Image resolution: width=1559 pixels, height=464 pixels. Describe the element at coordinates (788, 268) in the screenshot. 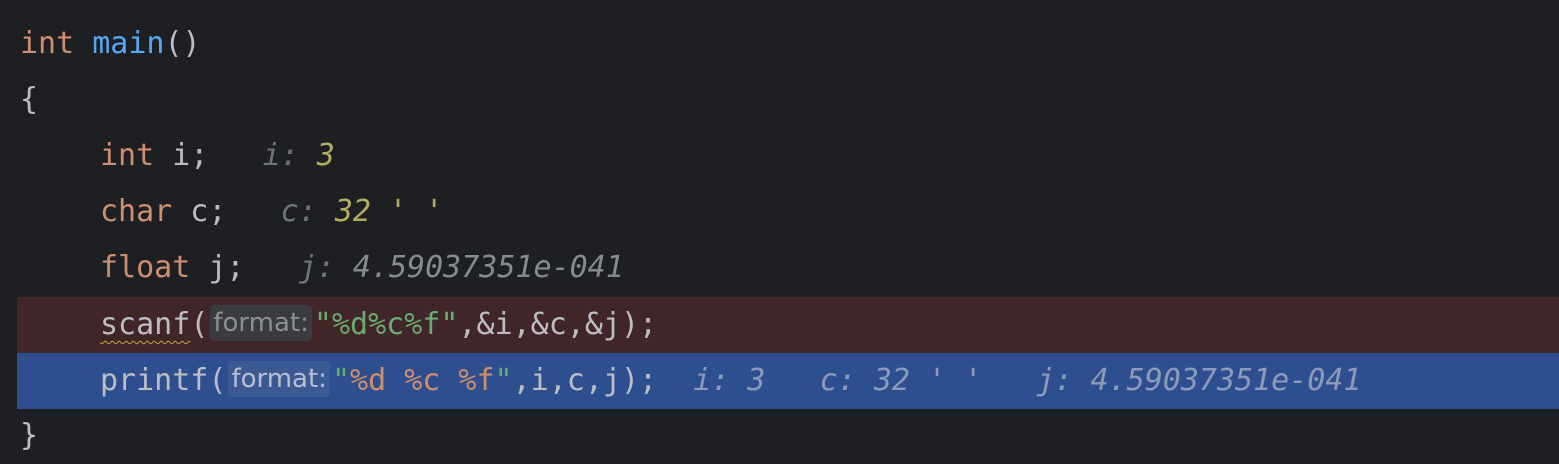

I see `code-line-float-j: float j; j: 4.59037351e-041` at that location.